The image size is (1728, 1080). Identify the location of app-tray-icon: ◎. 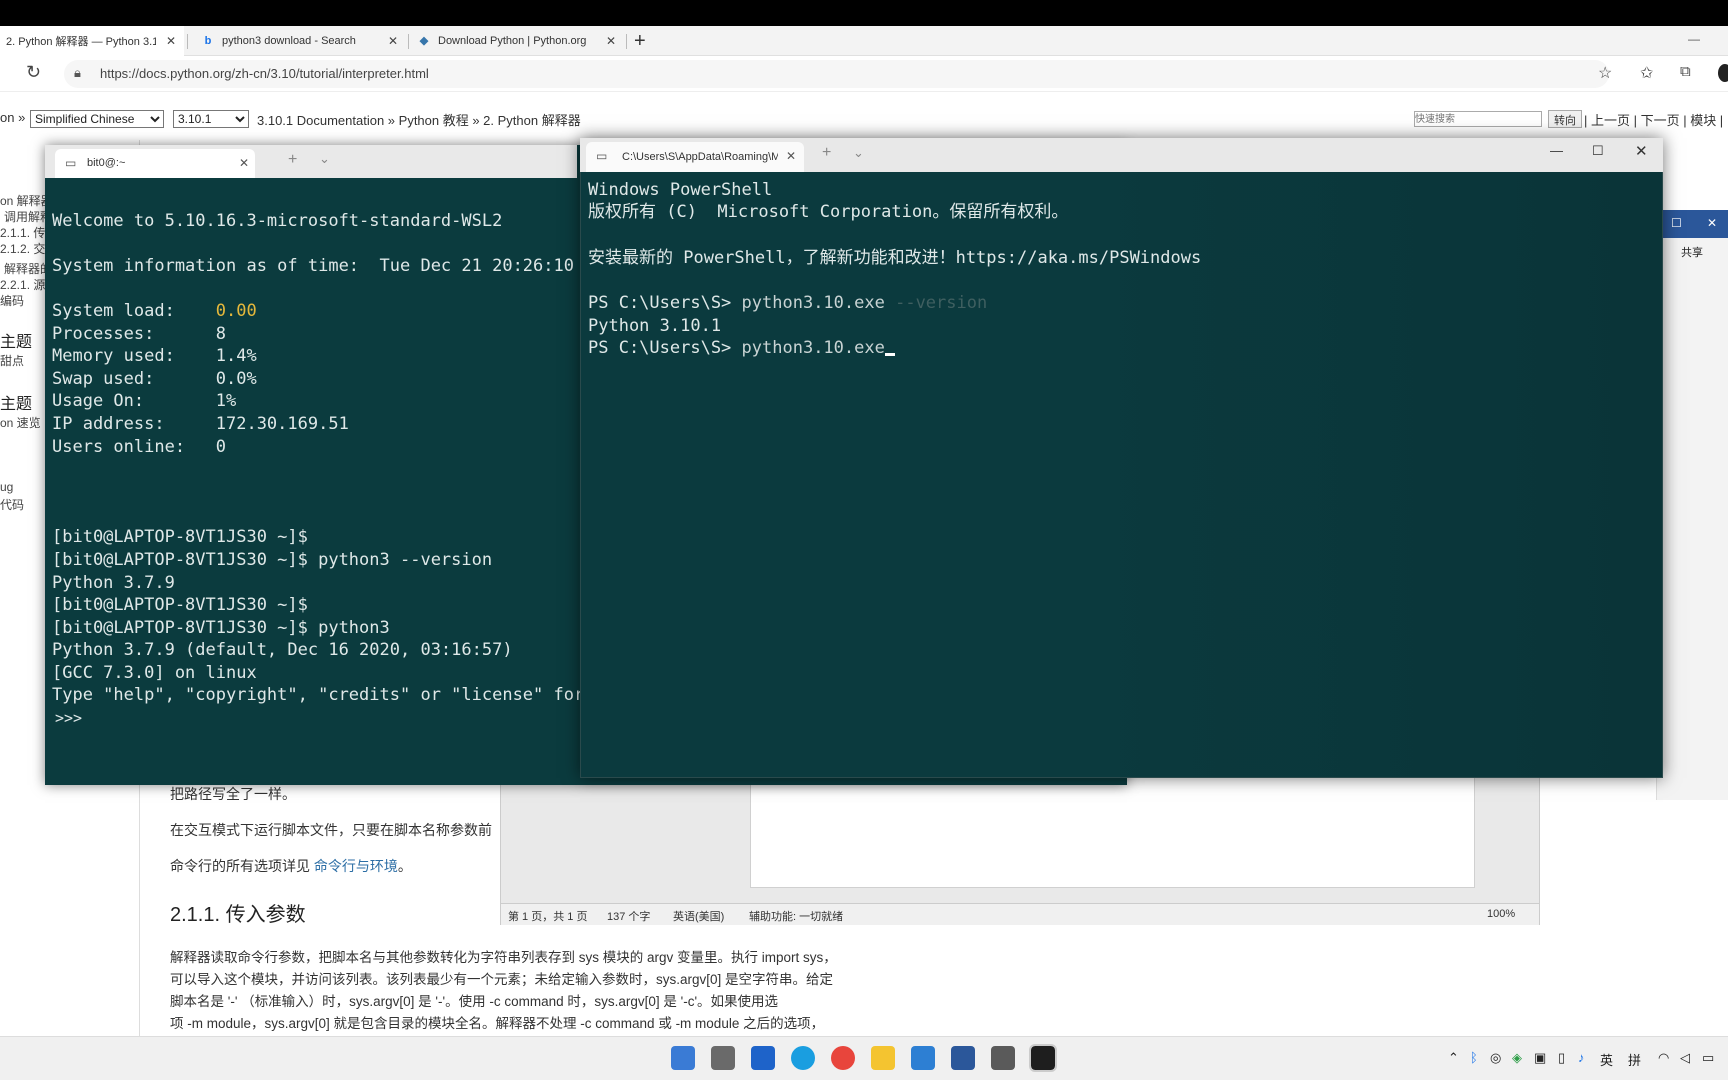
(1495, 1058).